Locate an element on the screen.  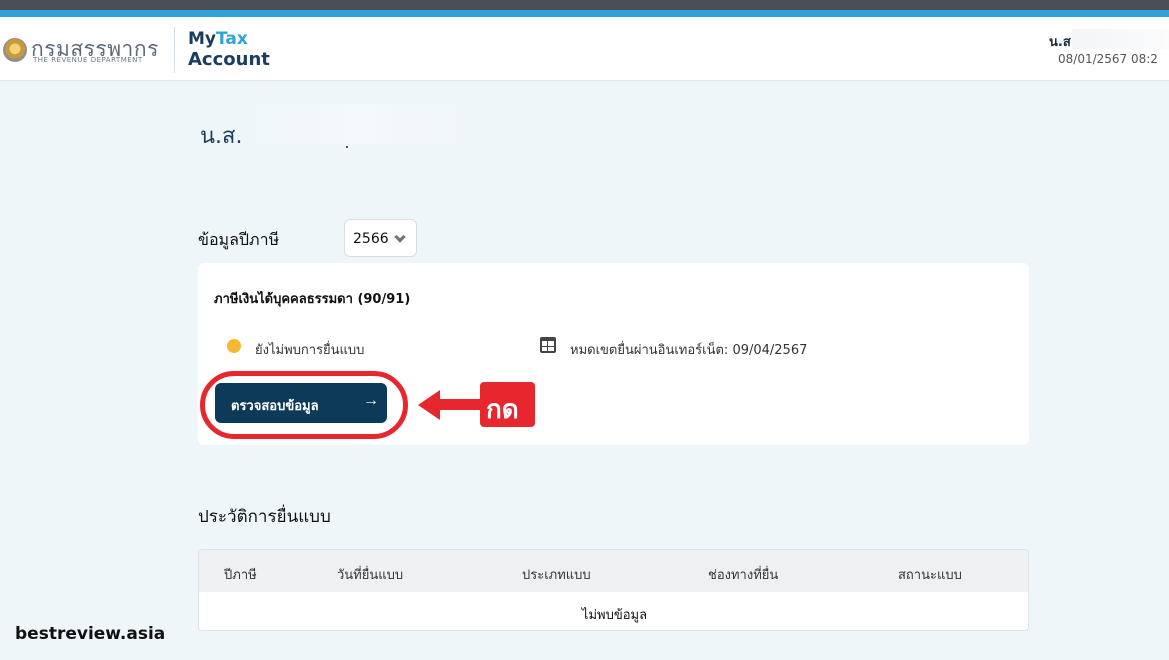
app-name-tax: Tax is located at coordinates (232, 39).